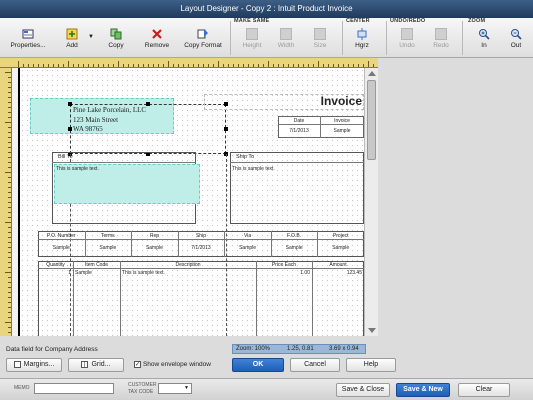 The height and width of the screenshot is (400, 533). Describe the element at coordinates (340, 236) in the screenshot. I see `info-header: Project` at that location.